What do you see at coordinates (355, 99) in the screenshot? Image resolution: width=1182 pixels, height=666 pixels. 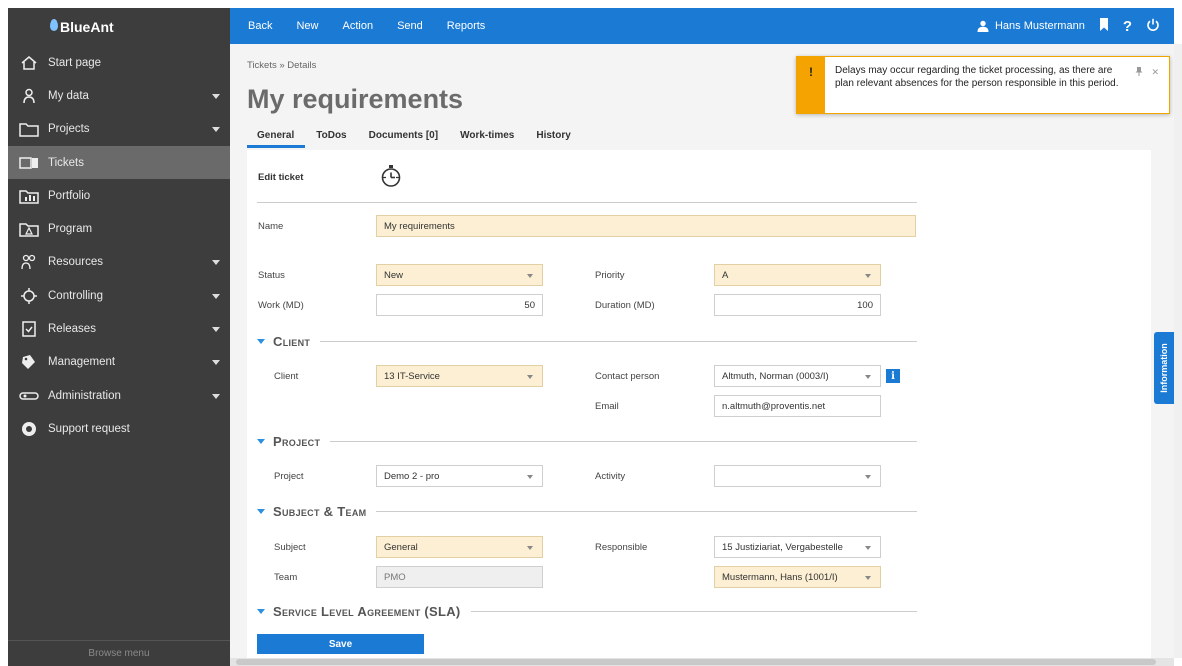 I see `page-title: My requirements` at bounding box center [355, 99].